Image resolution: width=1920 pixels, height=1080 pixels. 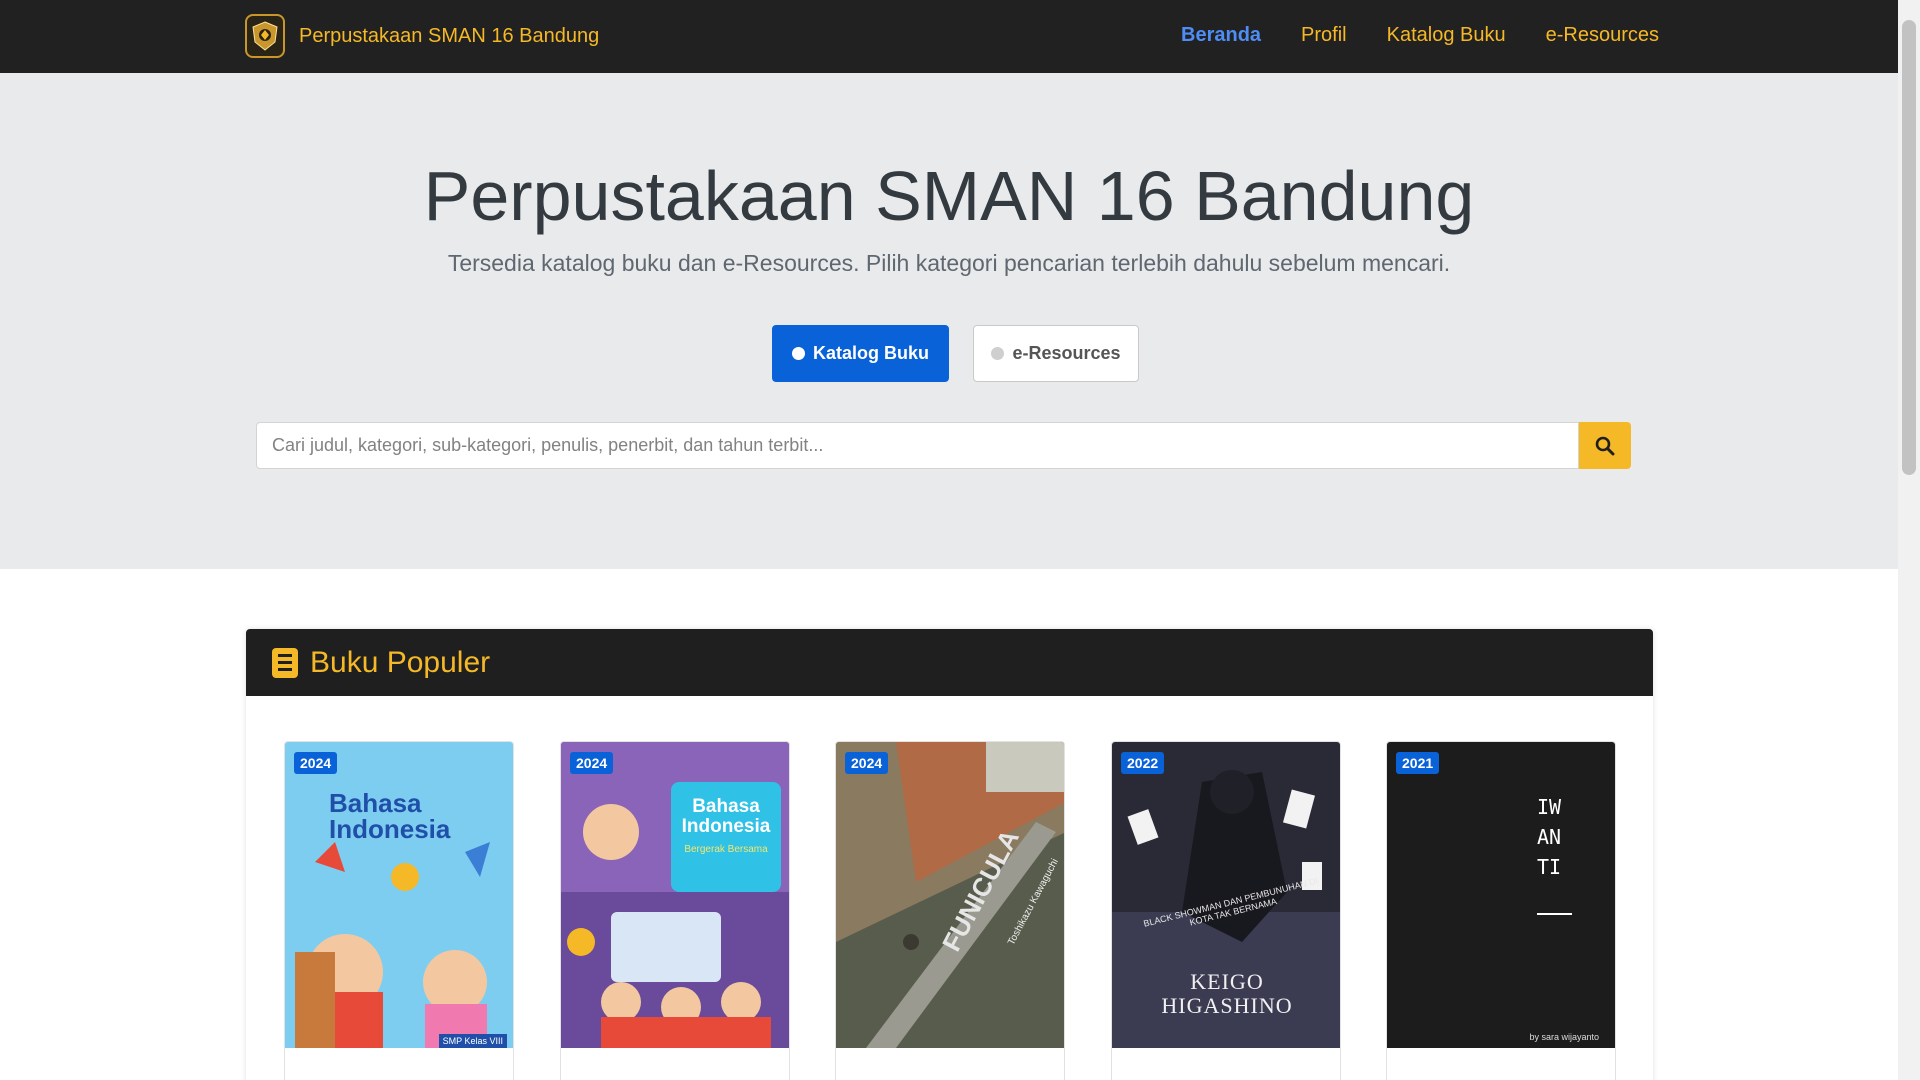 What do you see at coordinates (400, 662) in the screenshot?
I see `popular-books-title: Buku Populer` at bounding box center [400, 662].